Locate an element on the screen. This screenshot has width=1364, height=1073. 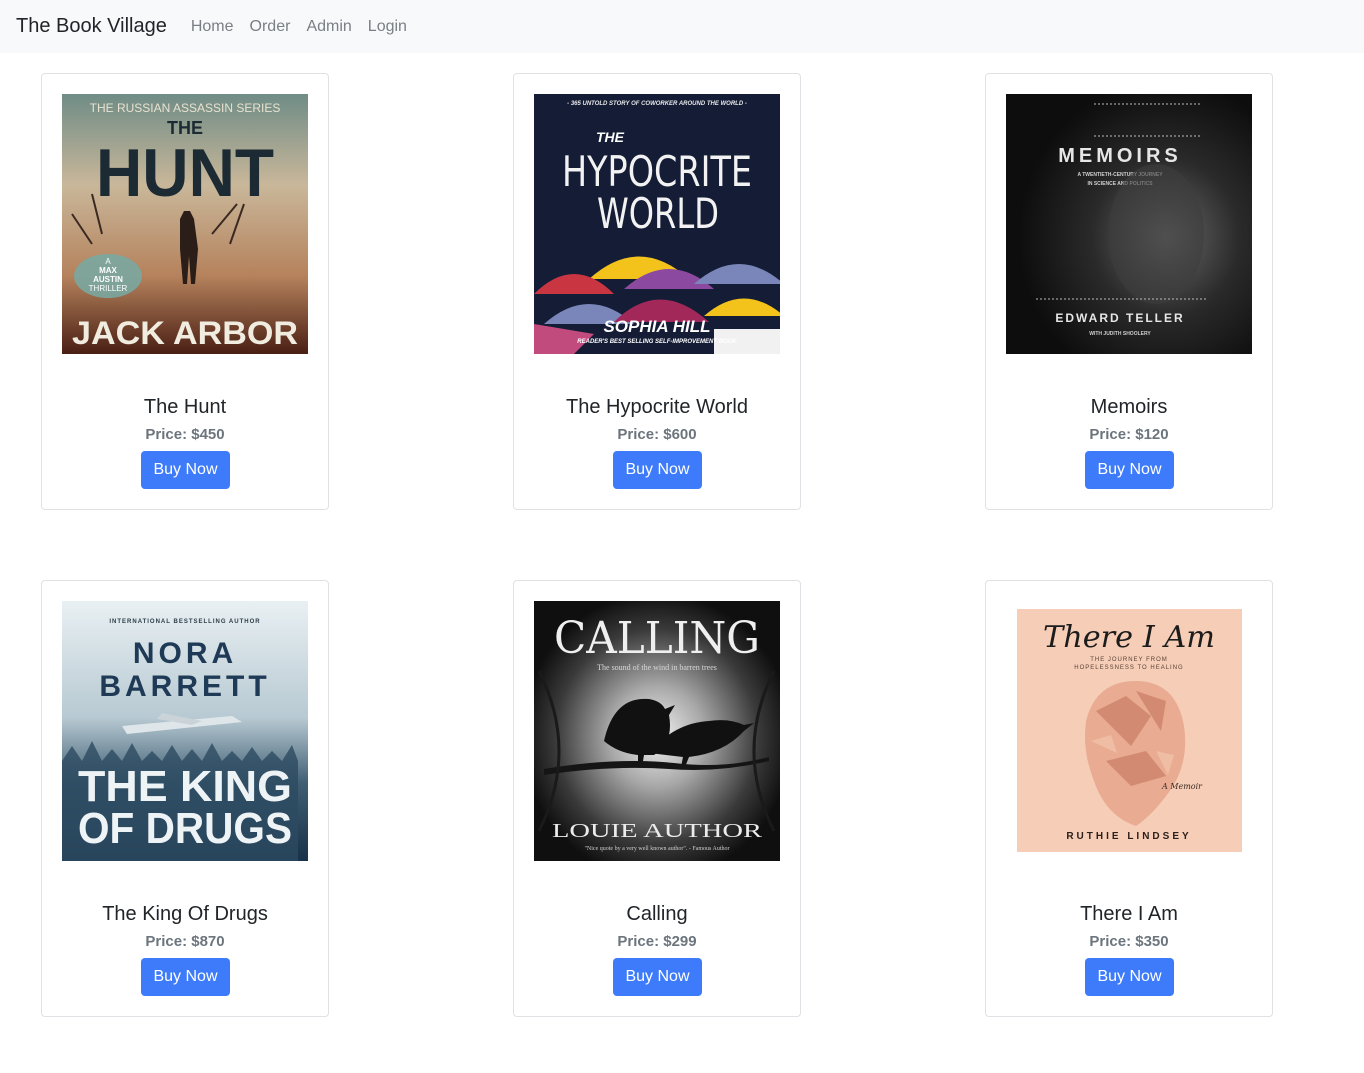
book-price: Price: $299 is located at coordinates (657, 941).